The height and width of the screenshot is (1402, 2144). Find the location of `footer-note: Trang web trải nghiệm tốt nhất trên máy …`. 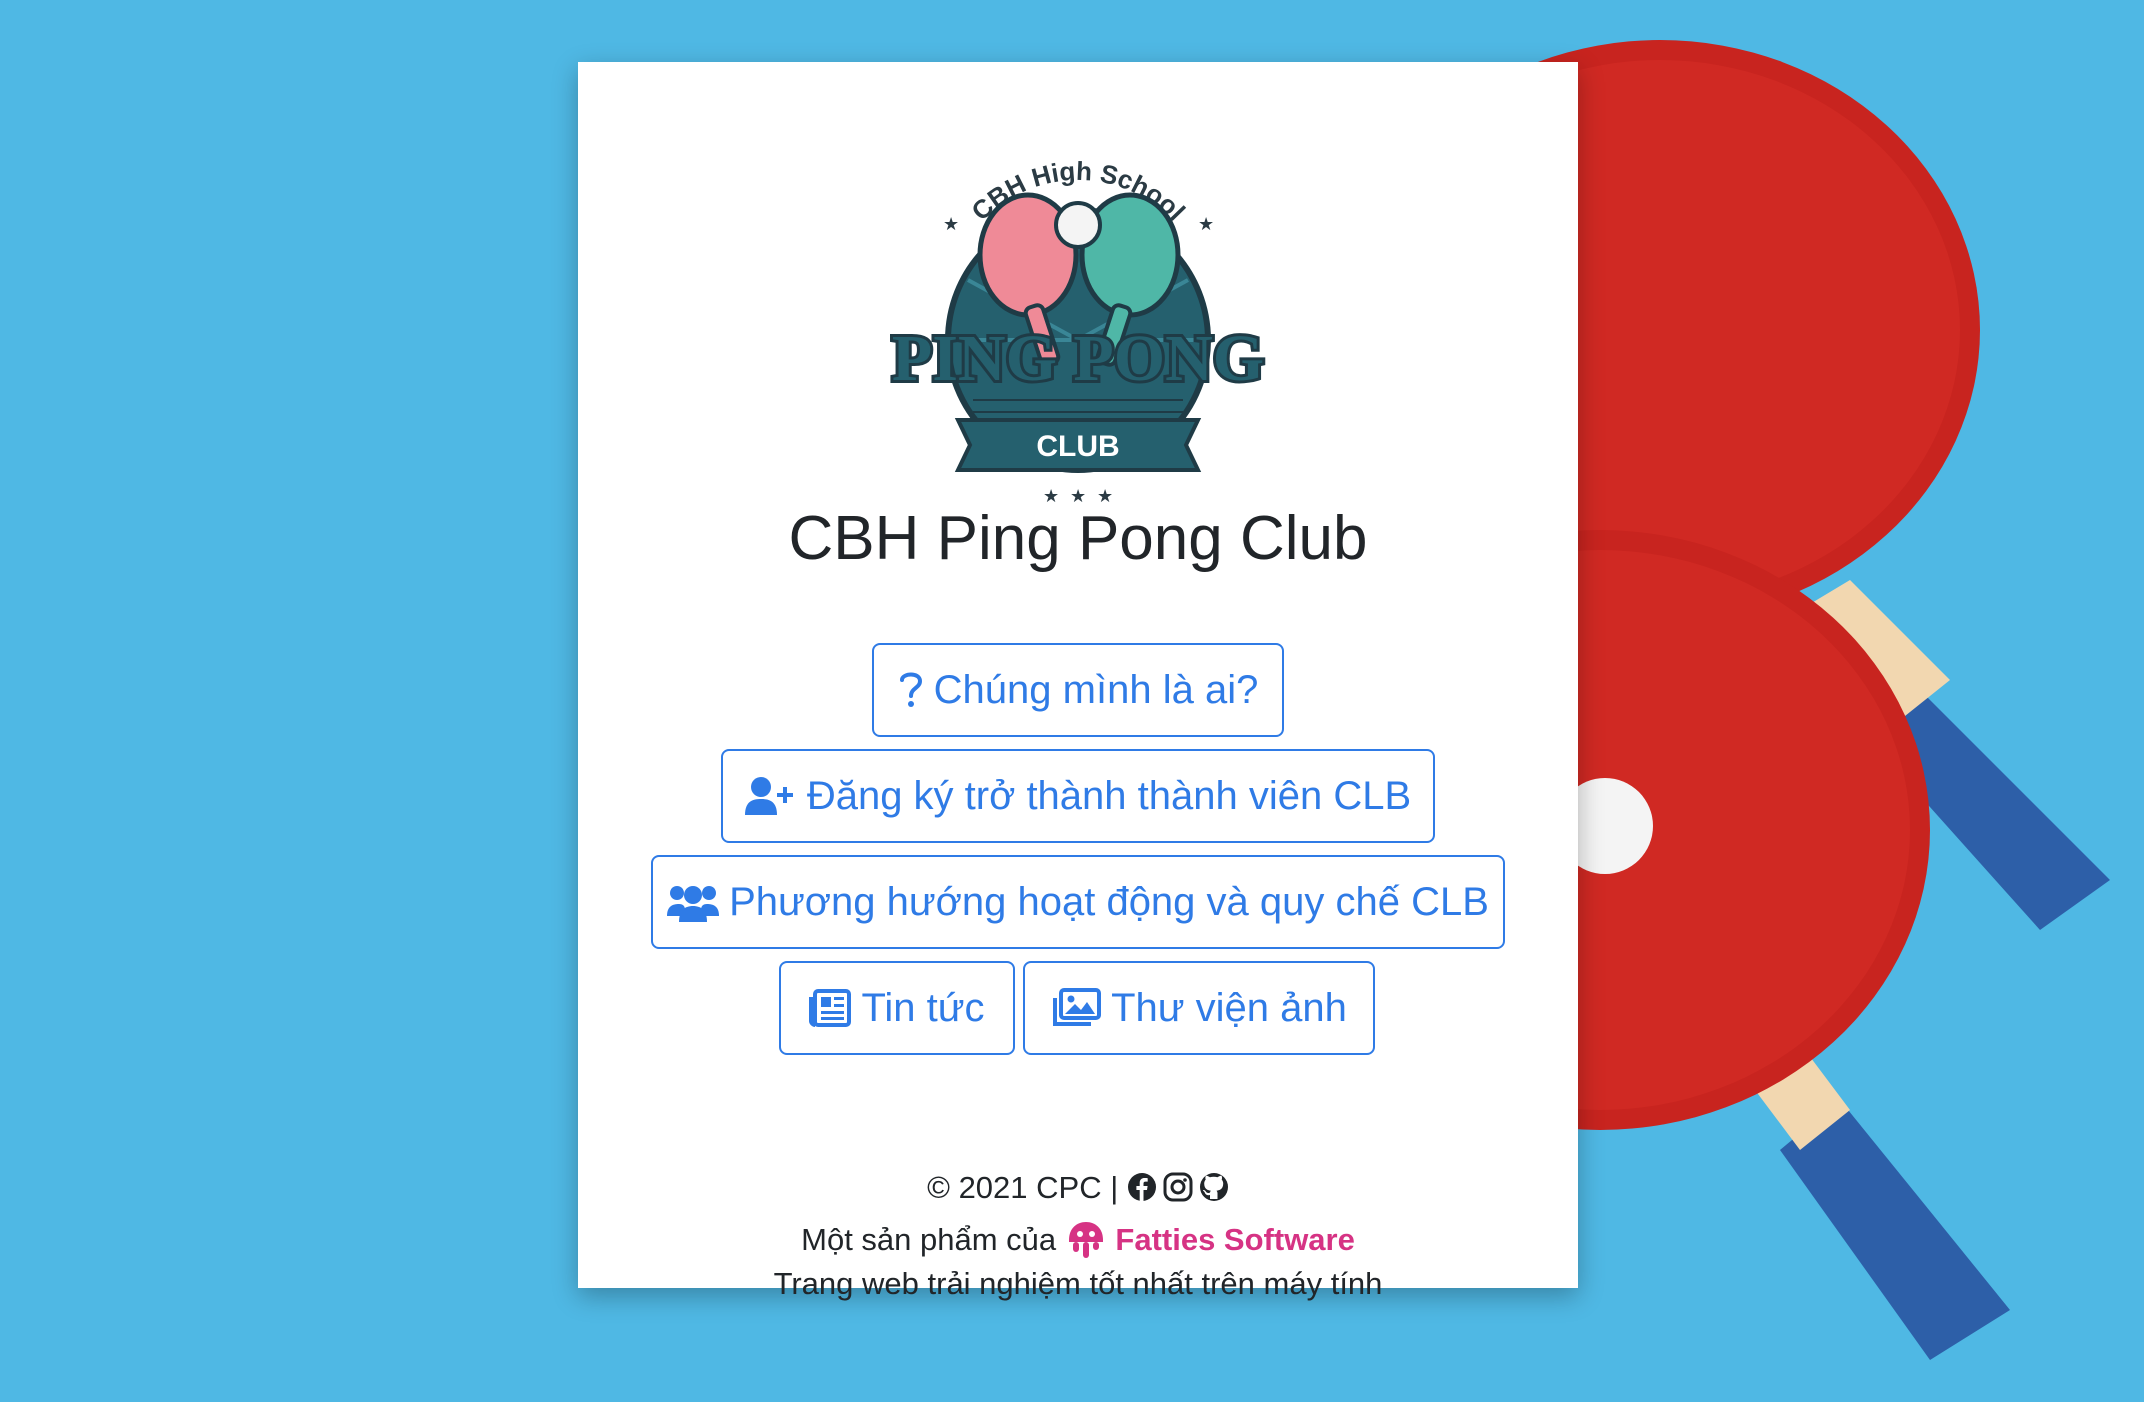

footer-note: Trang web trải nghiệm tốt nhất trên máy … is located at coordinates (1078, 1283).